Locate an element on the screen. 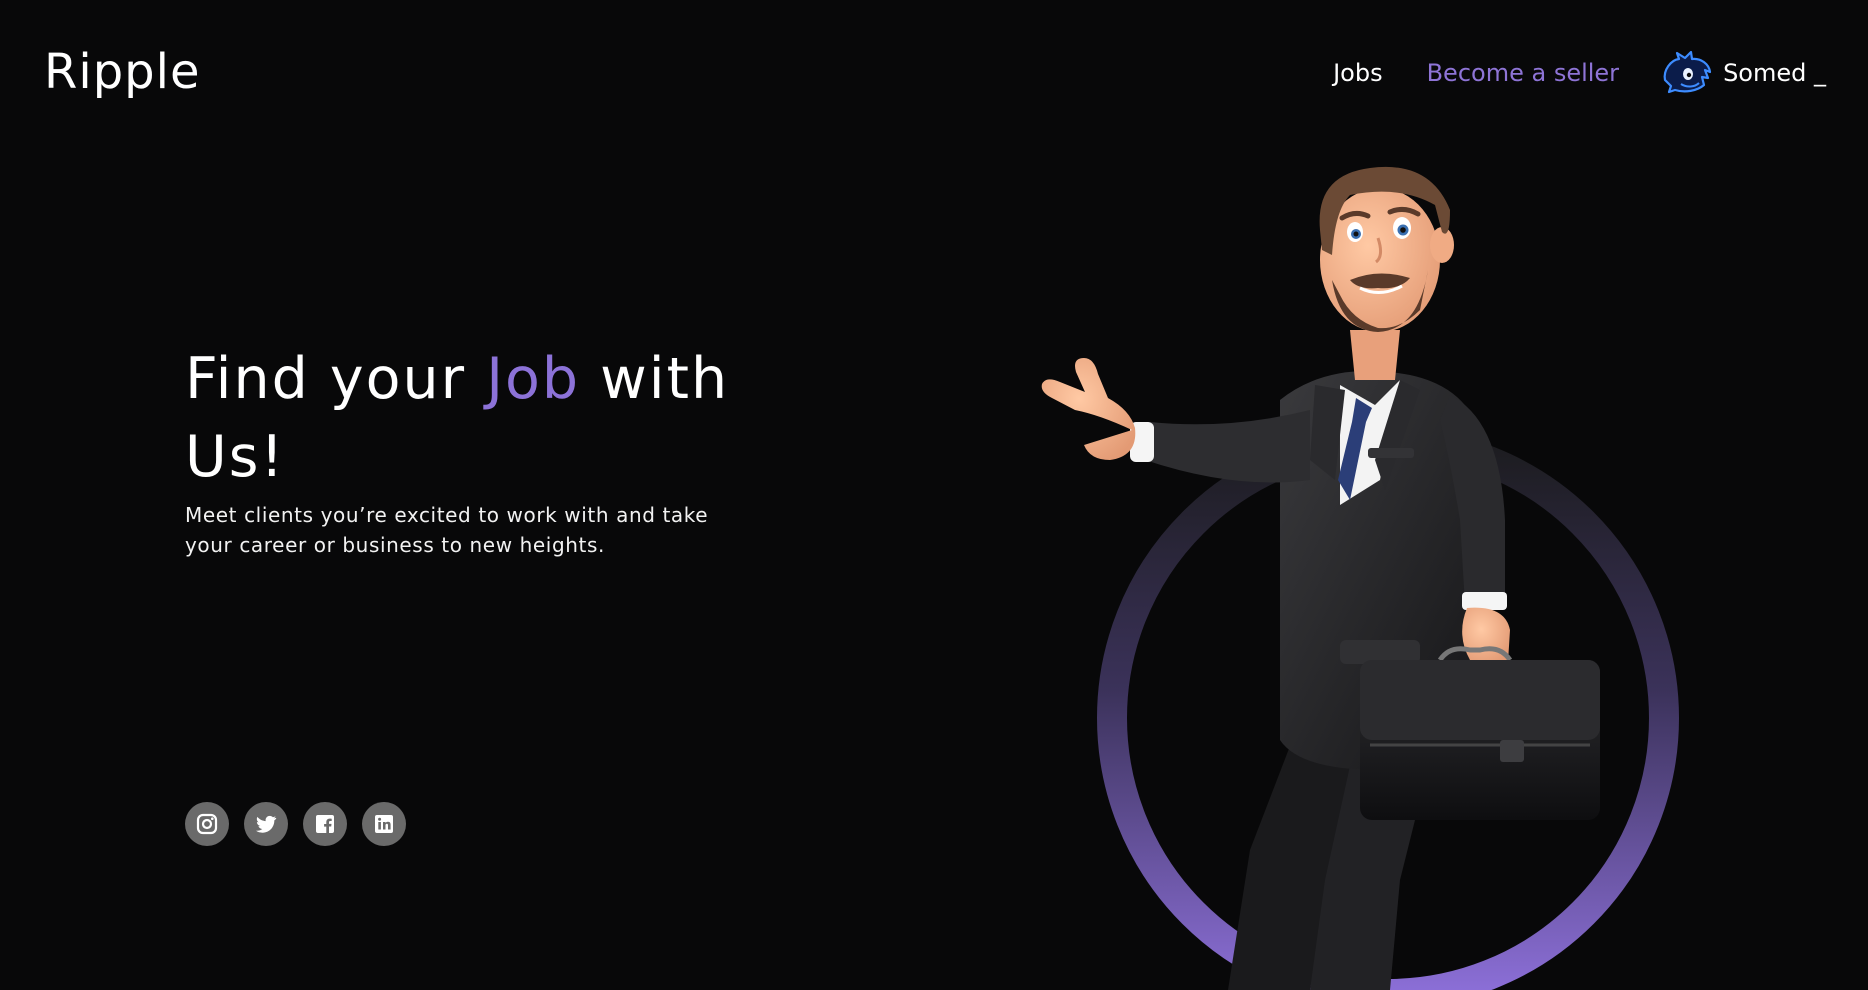 This screenshot has height=990, width=1868. social-links is located at coordinates (295, 824).